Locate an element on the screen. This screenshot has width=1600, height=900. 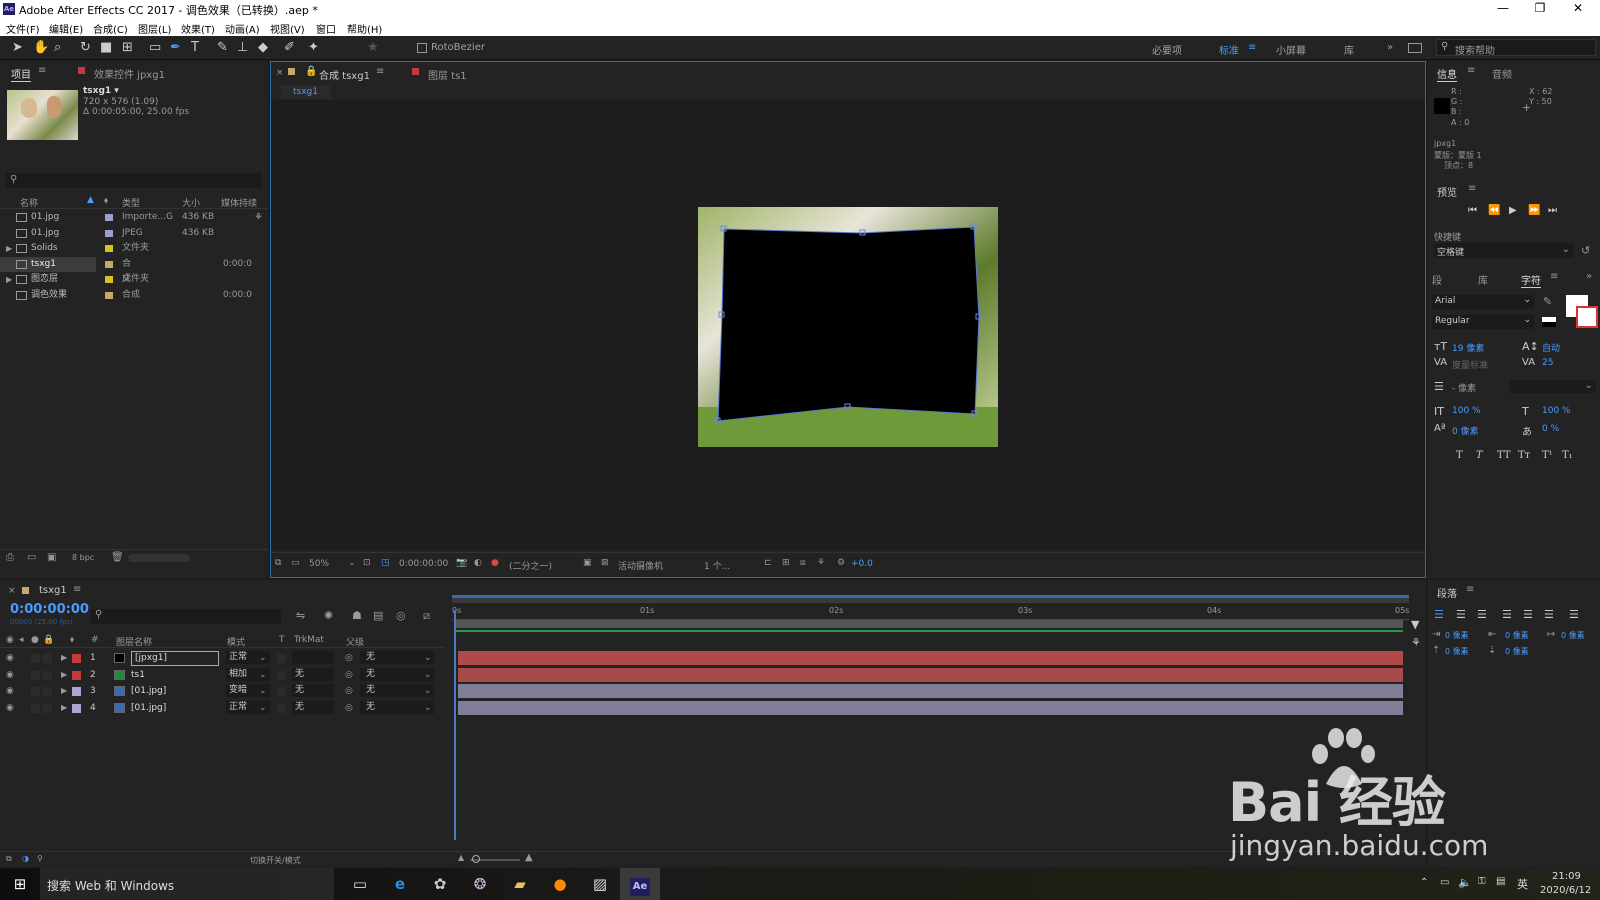
region-icon: ▭ is located at coordinates (295, 563).